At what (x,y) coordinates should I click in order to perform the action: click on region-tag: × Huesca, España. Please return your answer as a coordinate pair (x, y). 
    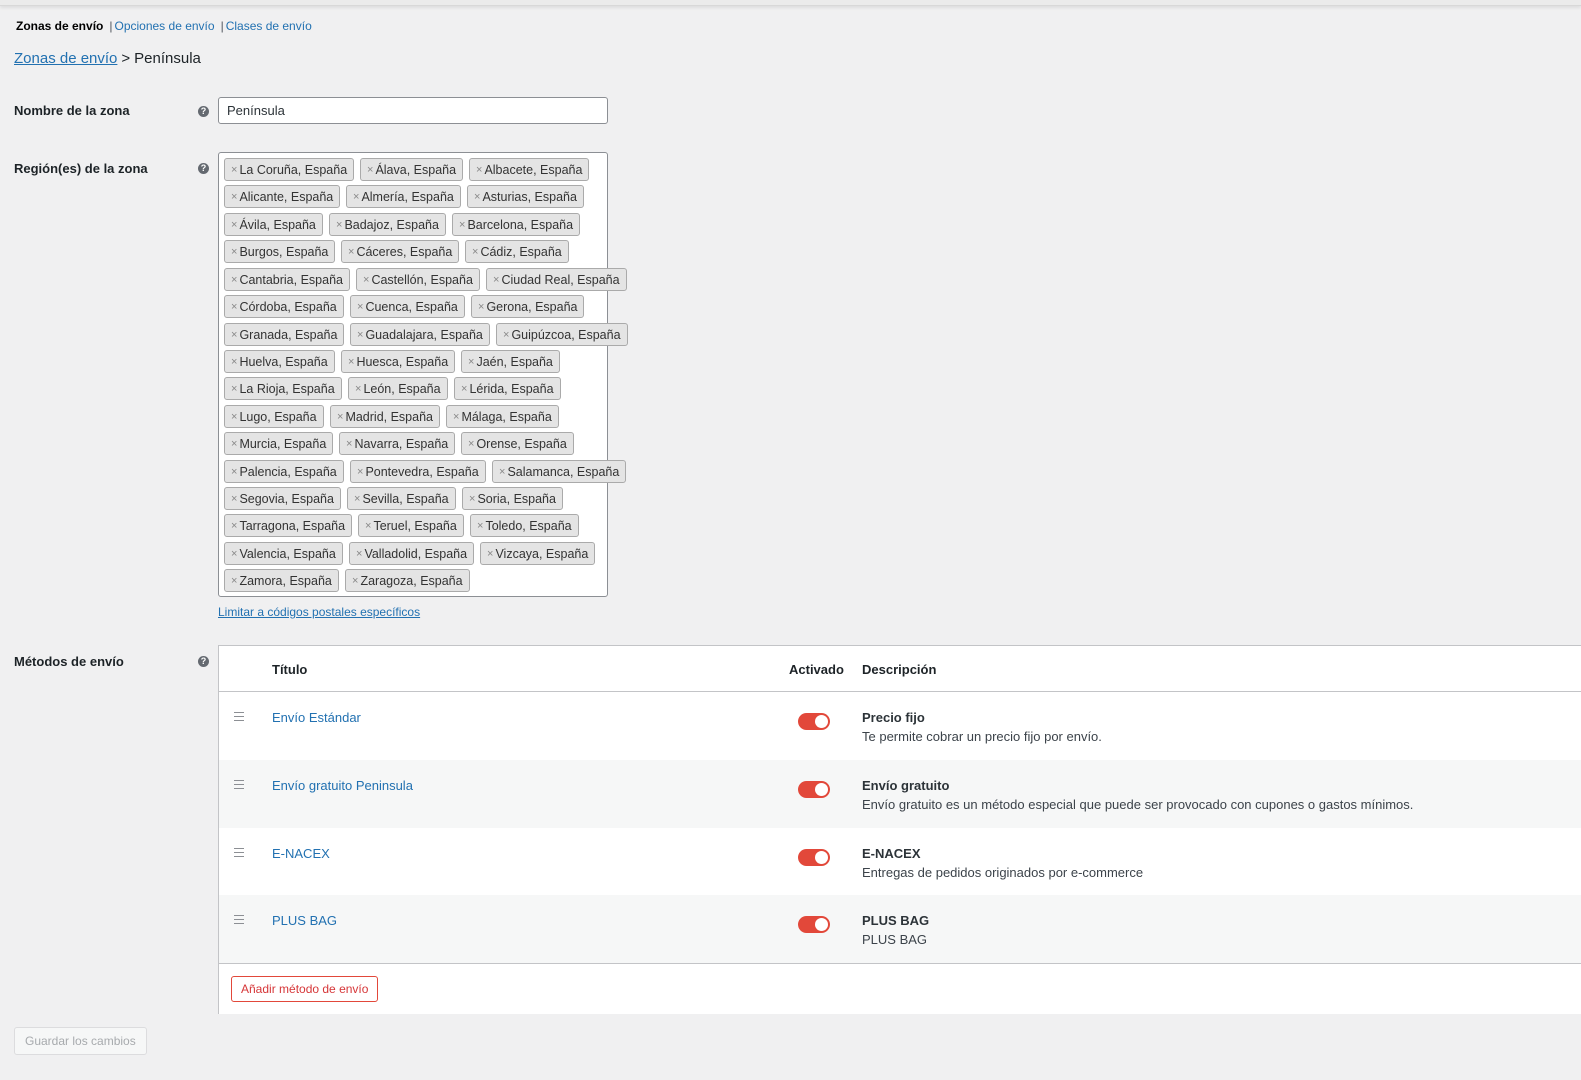
    Looking at the image, I should click on (398, 361).